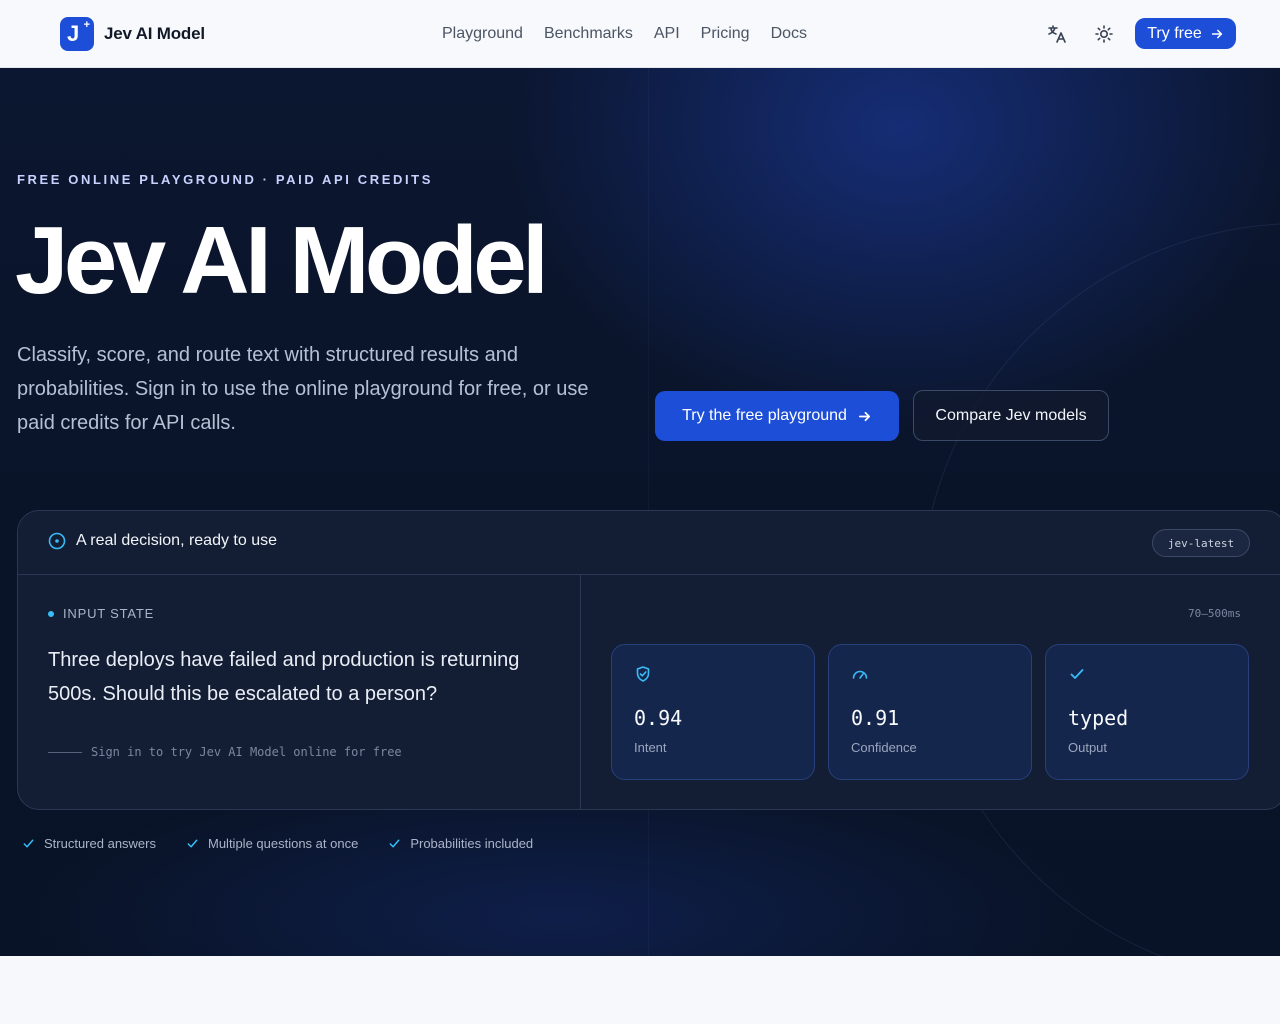 The image size is (1280, 1024). Describe the element at coordinates (650, 747) in the screenshot. I see `metric-label: Intent` at that location.